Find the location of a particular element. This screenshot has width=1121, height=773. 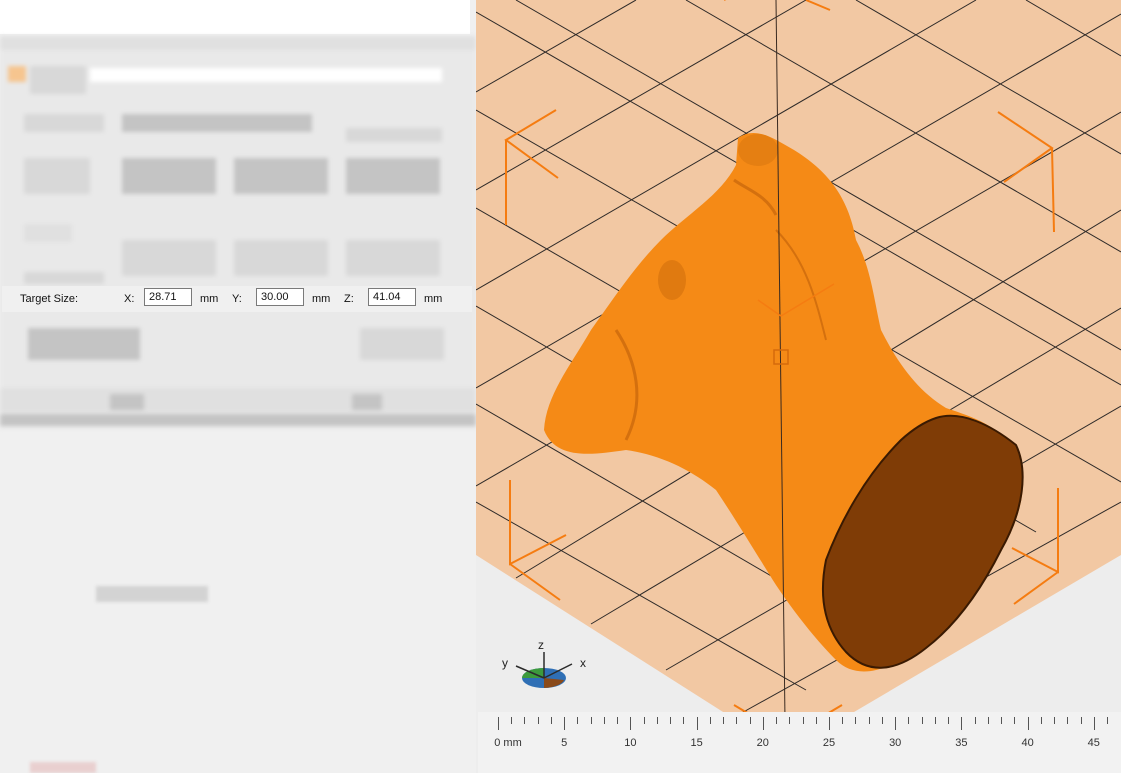

gizmo-y-label: y is located at coordinates (505, 663).